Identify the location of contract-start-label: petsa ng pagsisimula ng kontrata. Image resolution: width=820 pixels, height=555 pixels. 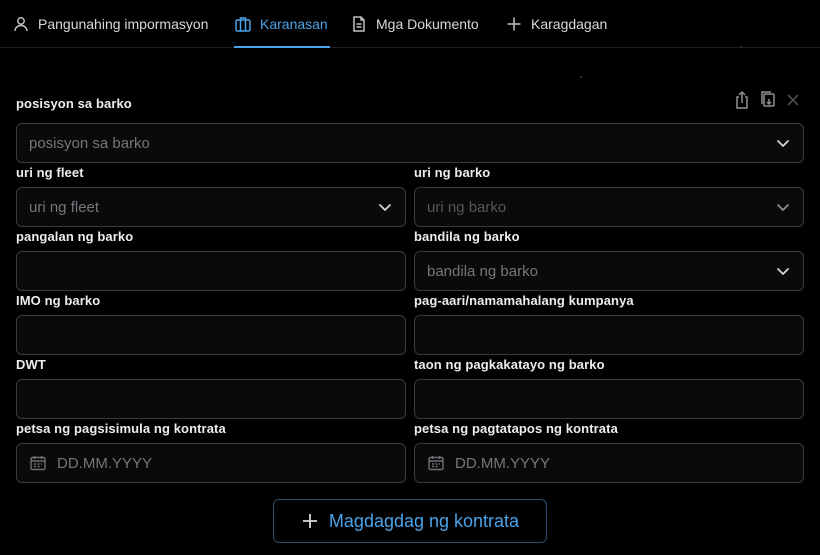
(121, 428).